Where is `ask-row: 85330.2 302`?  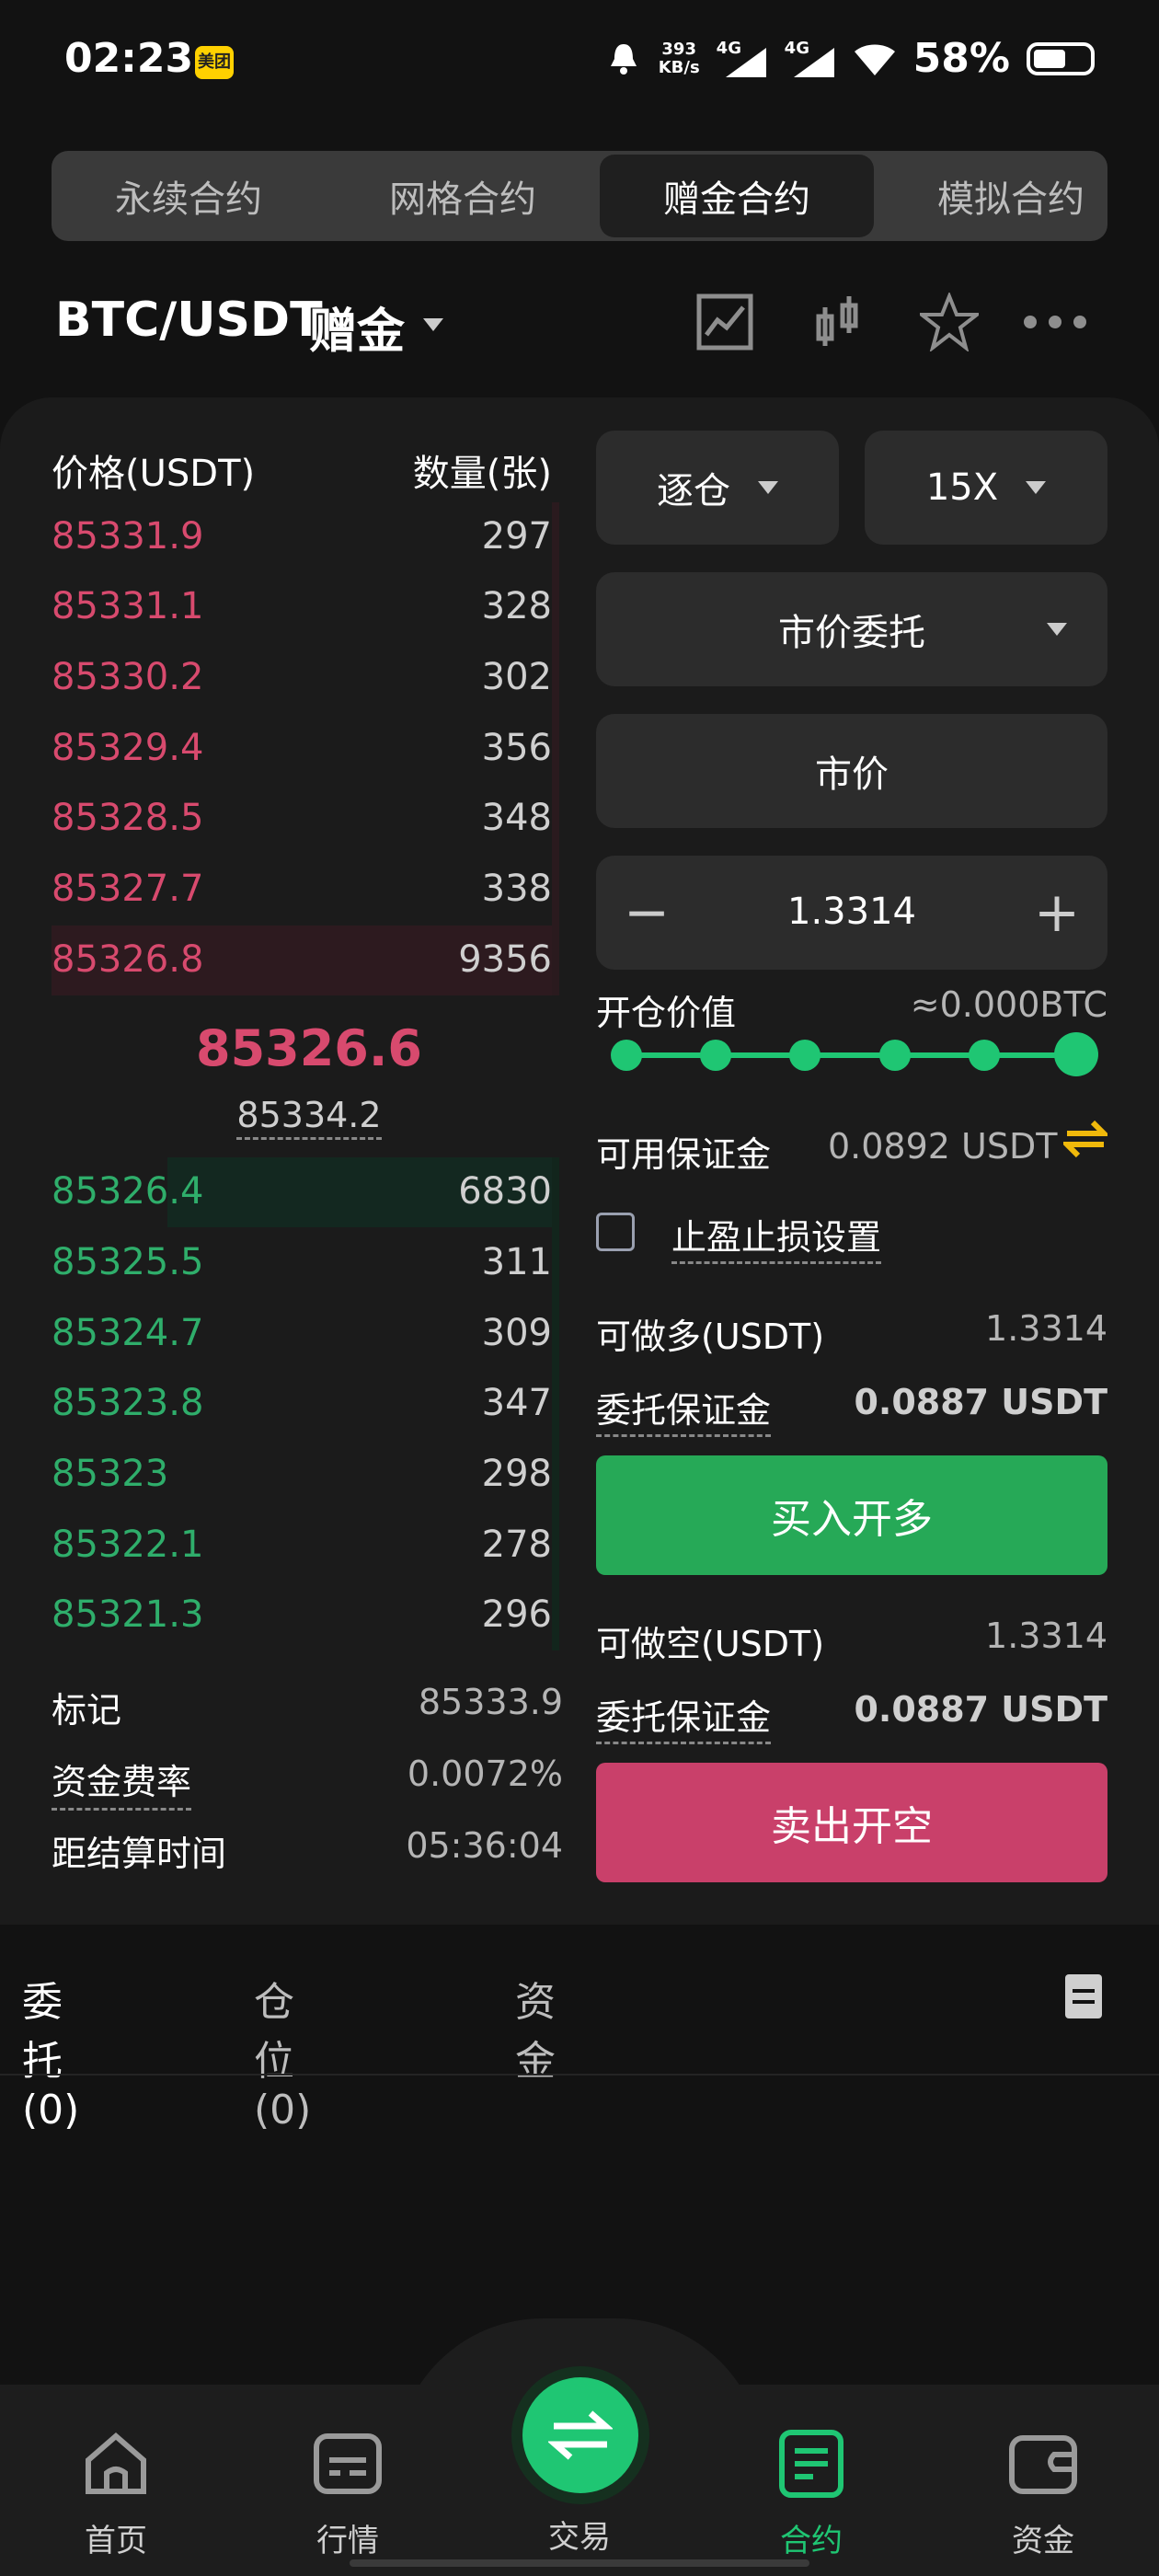
ask-row: 85330.2 302 is located at coordinates (302, 678).